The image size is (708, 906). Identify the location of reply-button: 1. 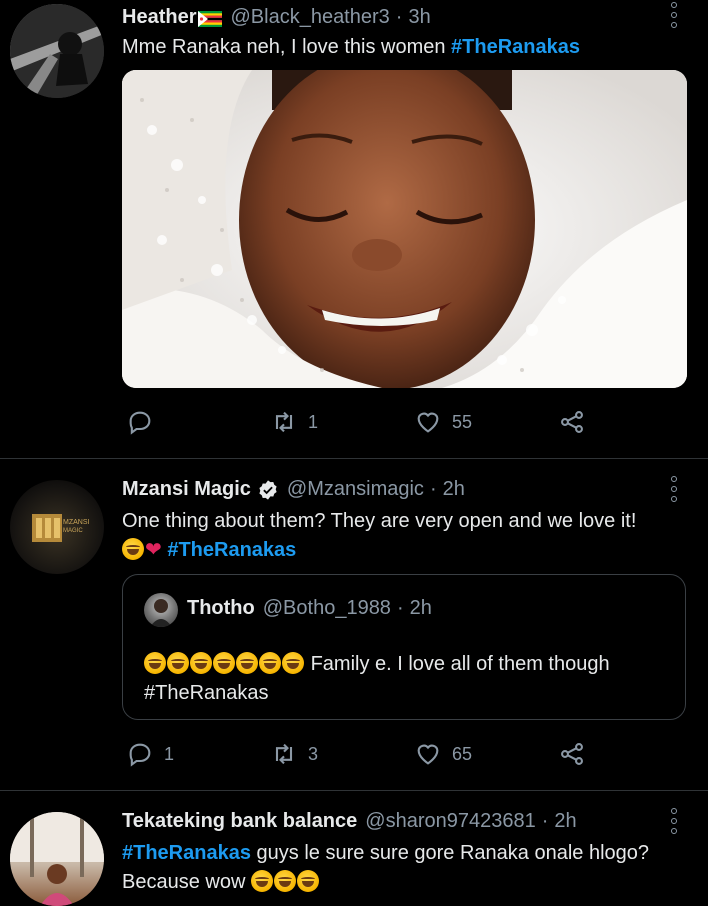
(150, 754).